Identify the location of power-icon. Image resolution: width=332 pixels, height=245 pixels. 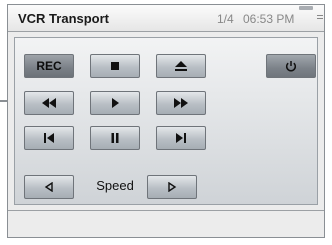
(291, 66).